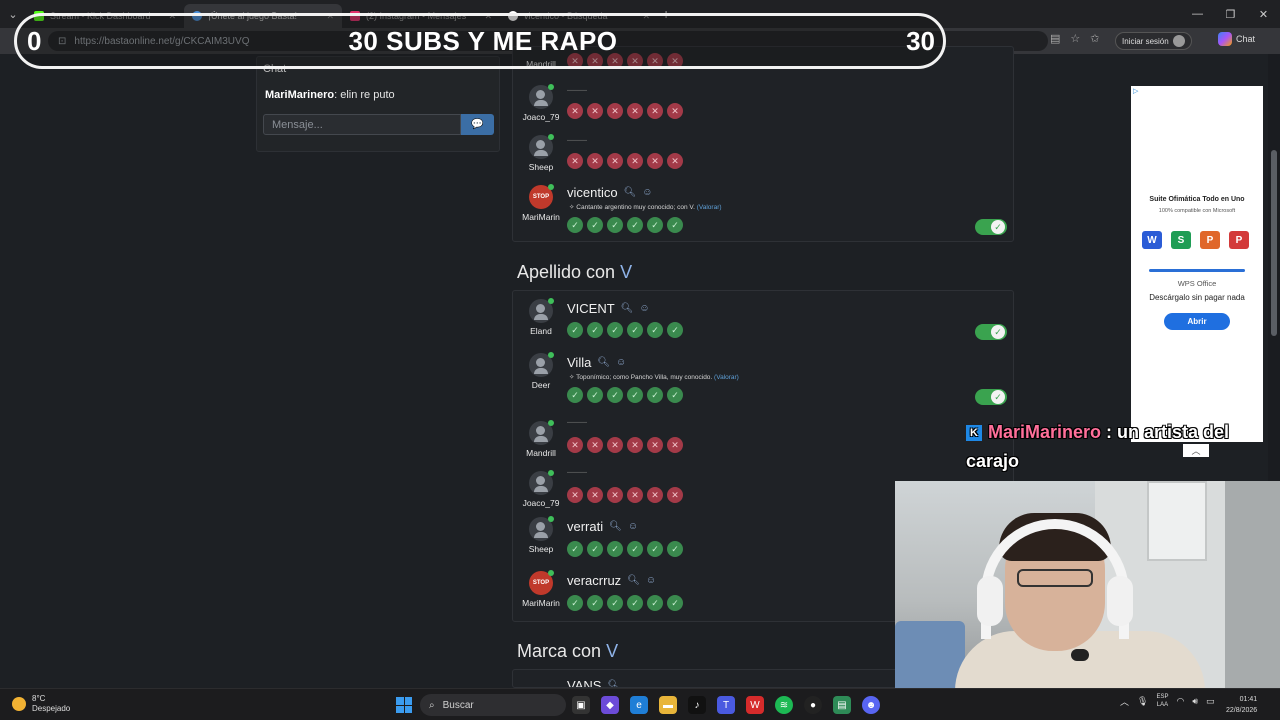 The height and width of the screenshot is (720, 1280). What do you see at coordinates (813, 705) in the screenshot?
I see `obs-icon: ●` at bounding box center [813, 705].